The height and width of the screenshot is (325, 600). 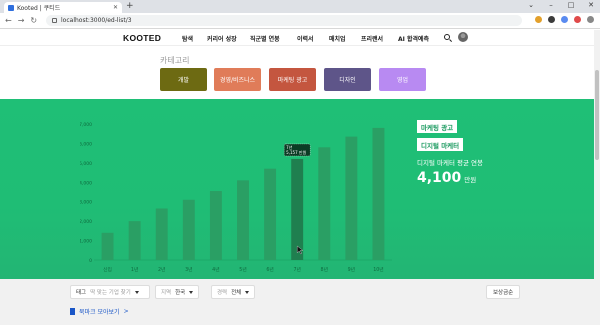 I want to click on x-tick-label: 3년, so click(x=188, y=269).